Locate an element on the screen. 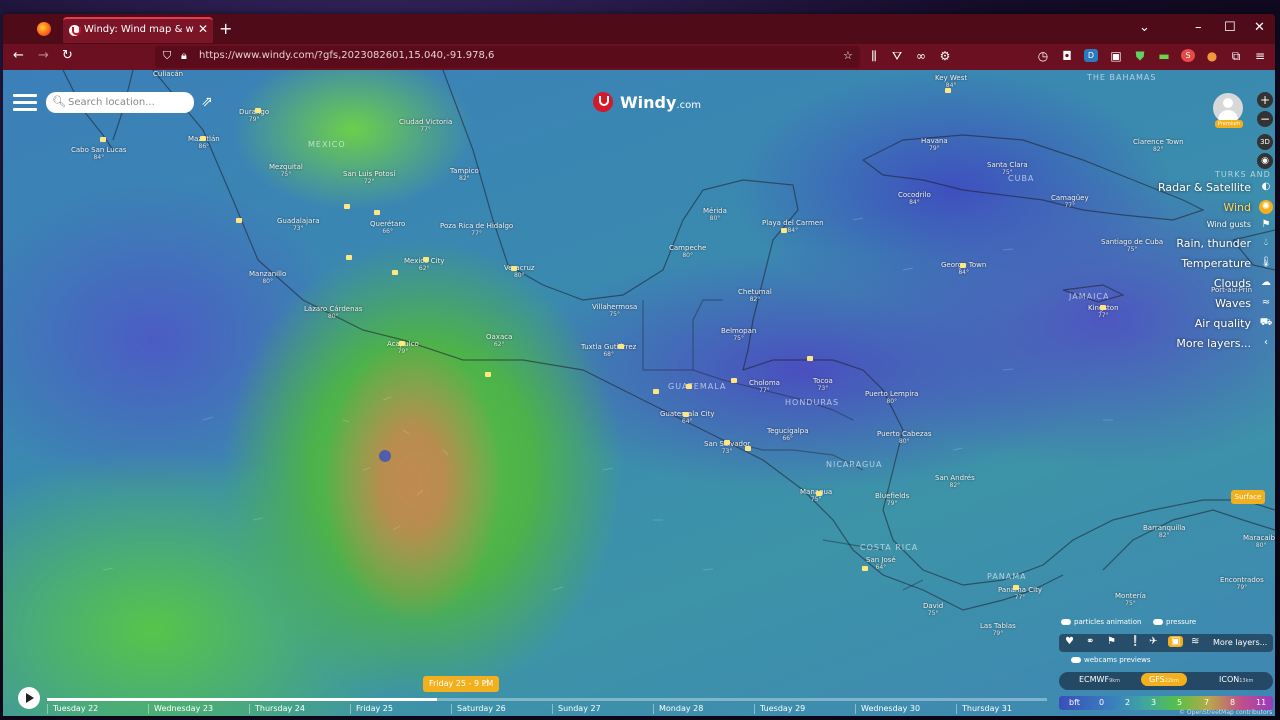 Image resolution: width=1280 pixels, height=720 pixels. model-ecmwf: ECMWF9km is located at coordinates (1099, 679).